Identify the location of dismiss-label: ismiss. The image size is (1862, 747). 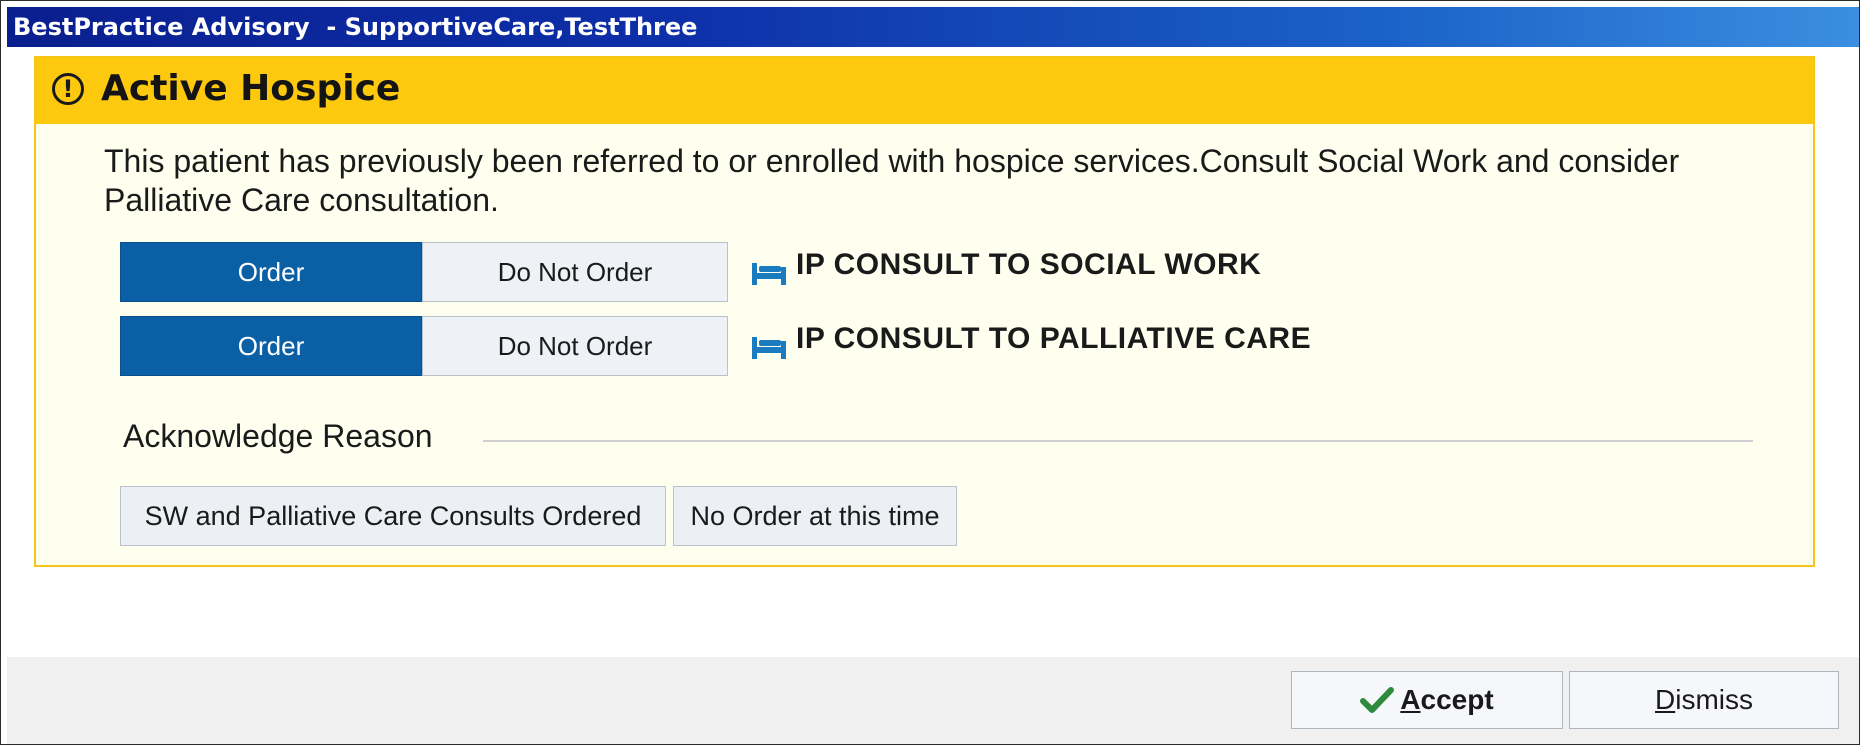
(1714, 699).